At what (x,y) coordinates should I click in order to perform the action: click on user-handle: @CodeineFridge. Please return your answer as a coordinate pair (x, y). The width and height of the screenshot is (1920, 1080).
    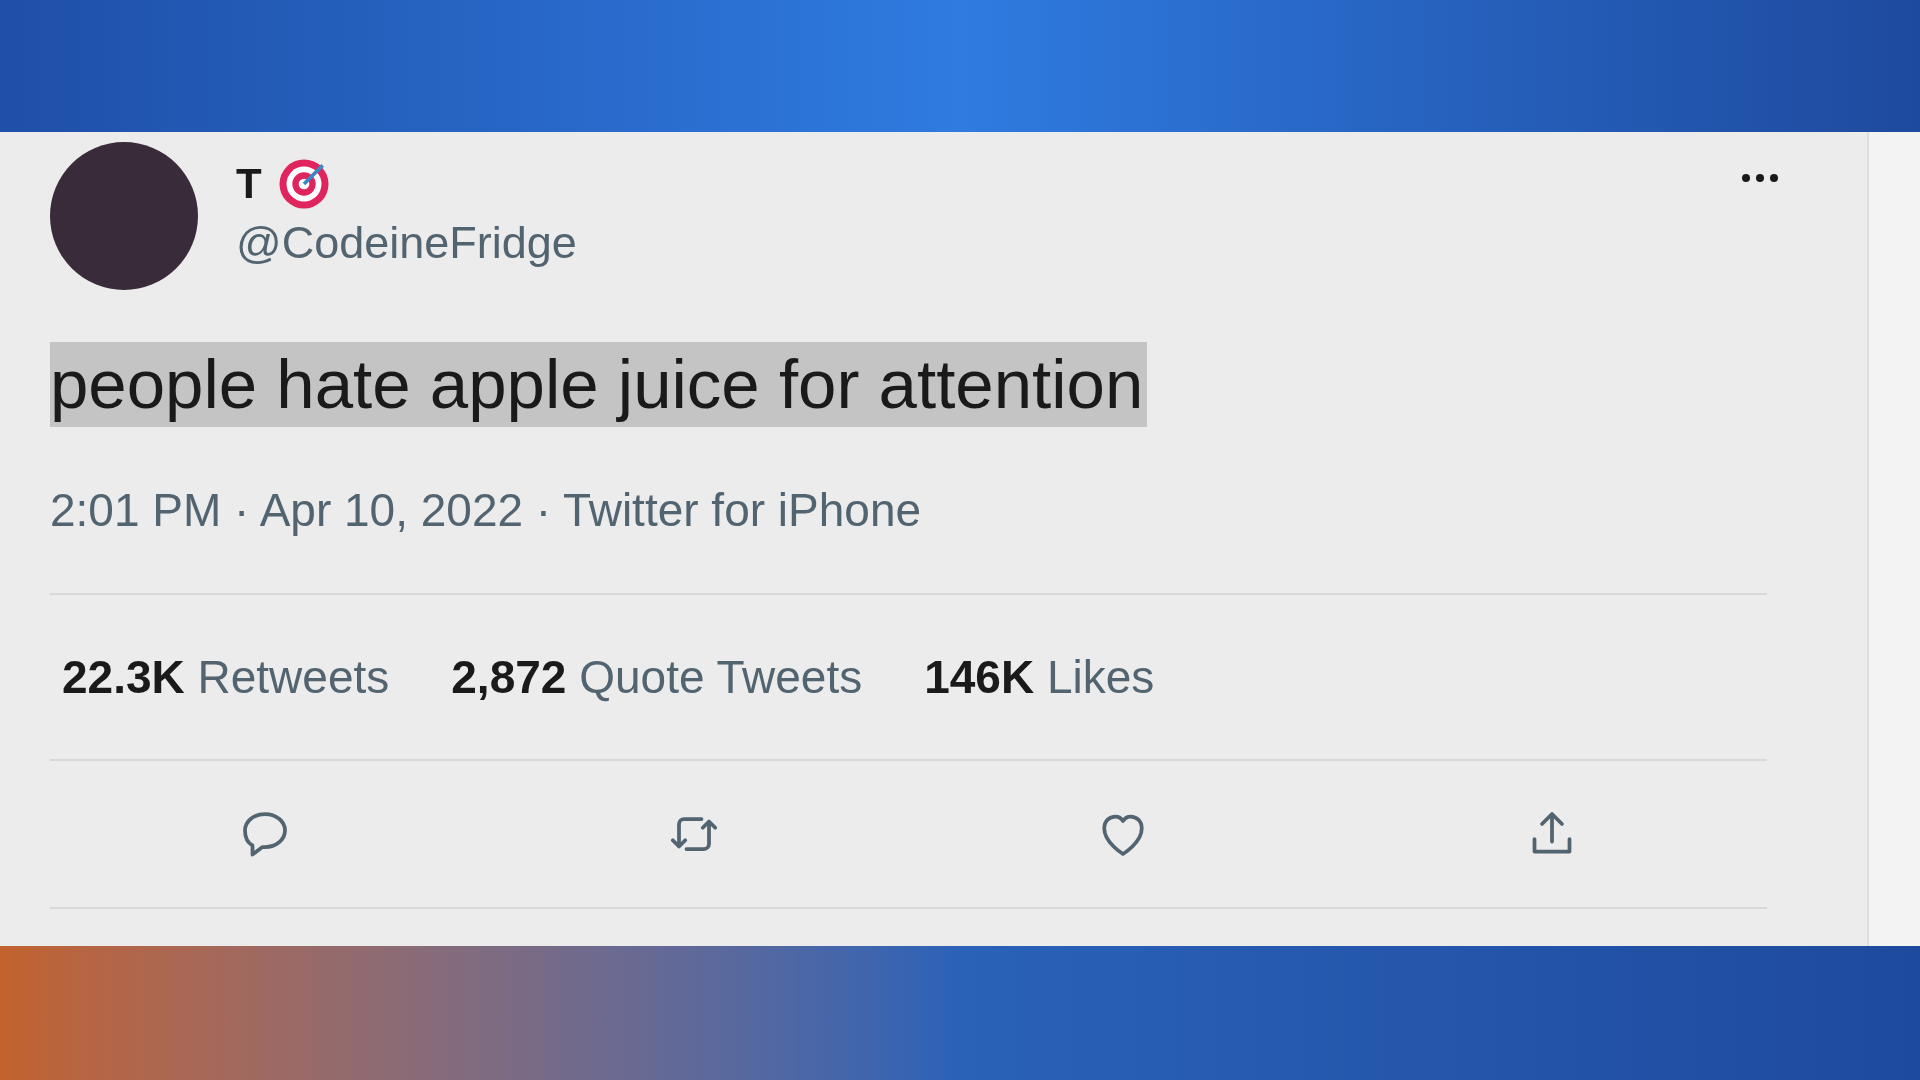
    Looking at the image, I should click on (406, 243).